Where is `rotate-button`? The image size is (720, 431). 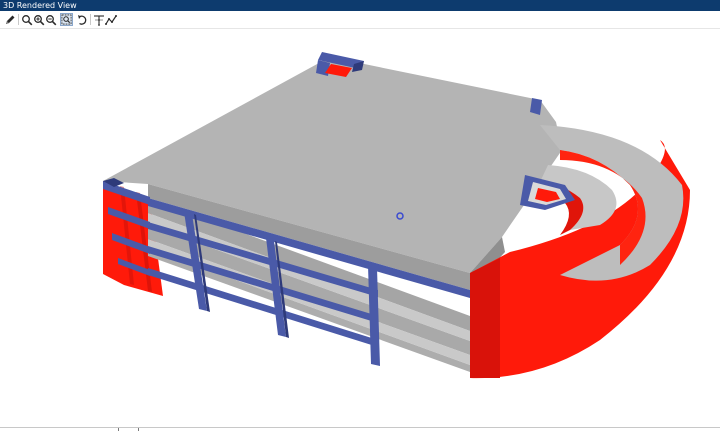
rotate-button is located at coordinates (82, 19).